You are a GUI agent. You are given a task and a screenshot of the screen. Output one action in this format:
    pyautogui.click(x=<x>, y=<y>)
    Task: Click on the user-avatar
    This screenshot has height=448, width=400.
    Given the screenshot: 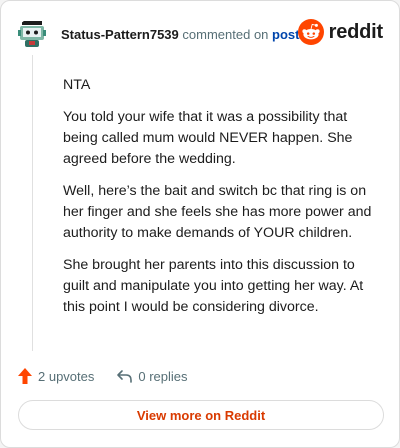 What is the action you would take?
    pyautogui.click(x=33, y=34)
    